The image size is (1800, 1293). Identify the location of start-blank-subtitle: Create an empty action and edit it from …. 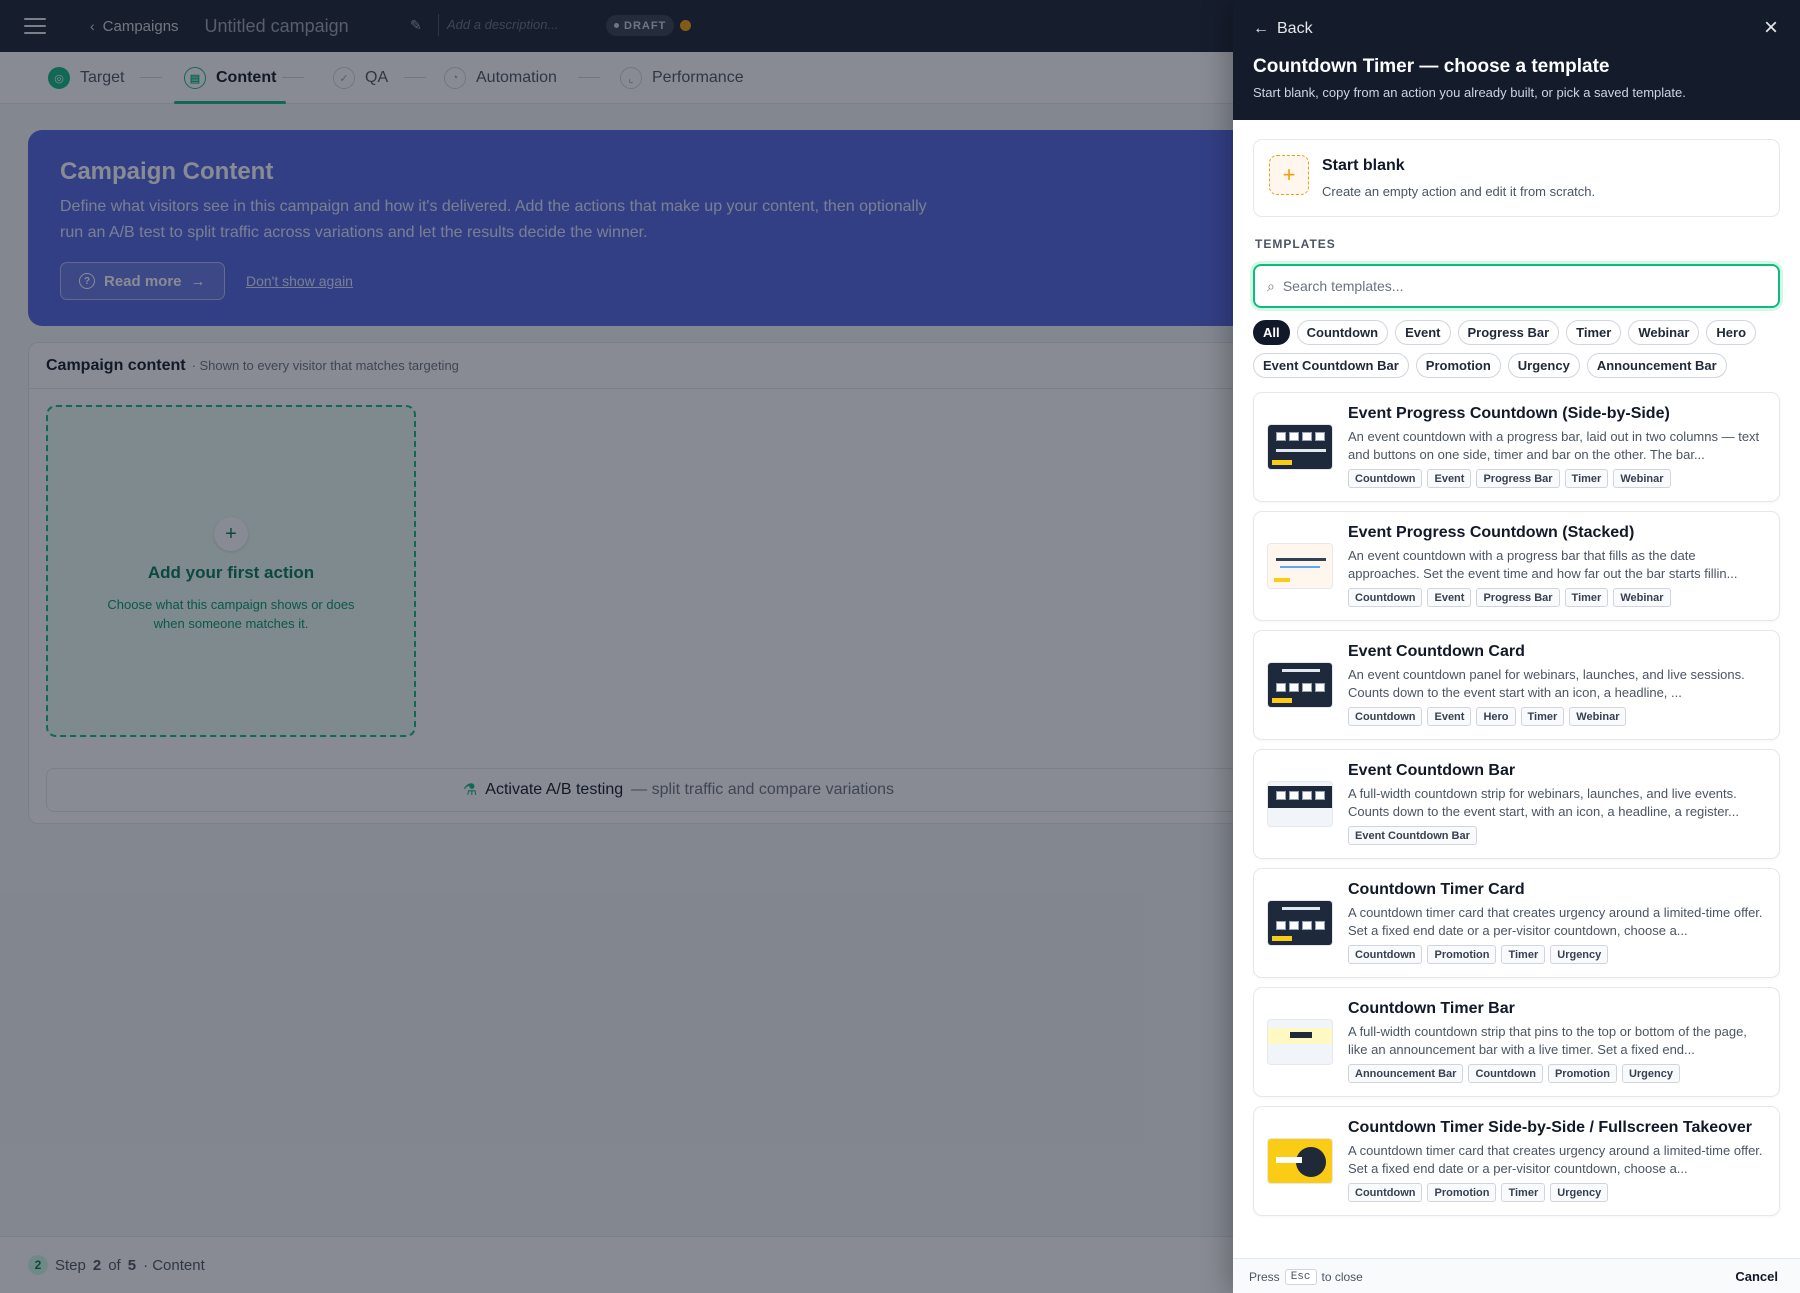
(1459, 191).